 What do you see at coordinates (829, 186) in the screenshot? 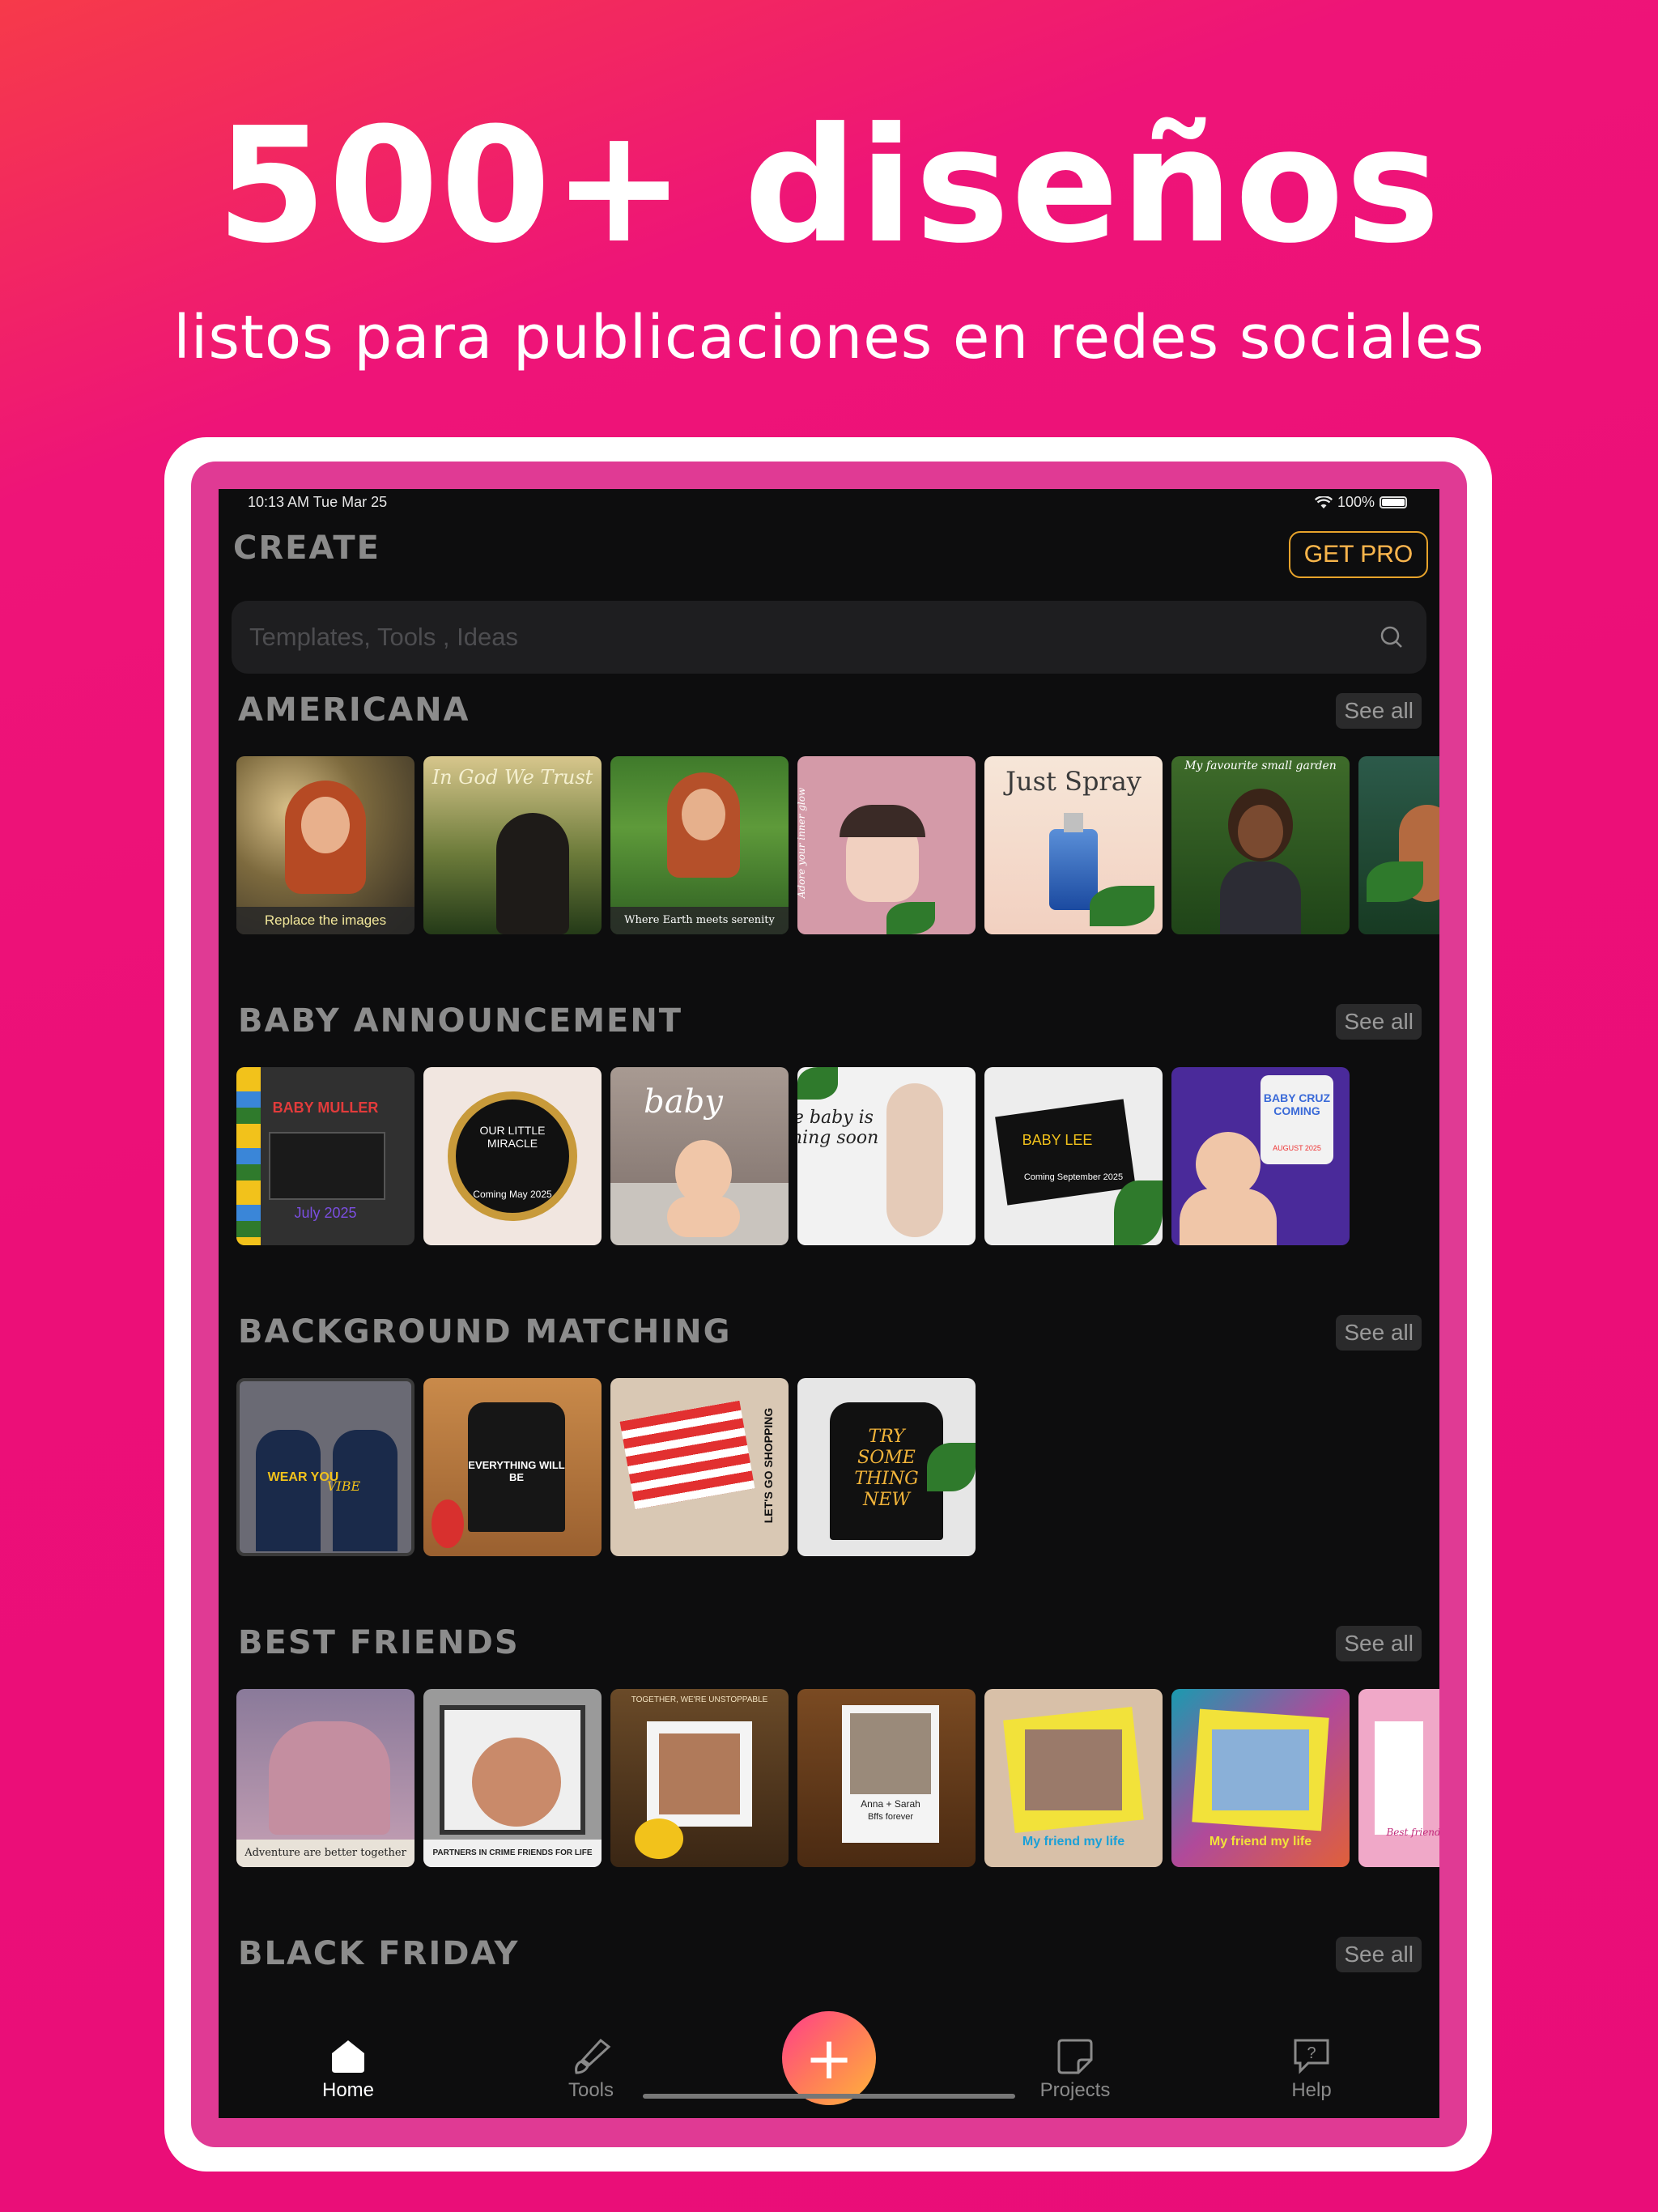
I see `promo-headline: 500+ diseños` at bounding box center [829, 186].